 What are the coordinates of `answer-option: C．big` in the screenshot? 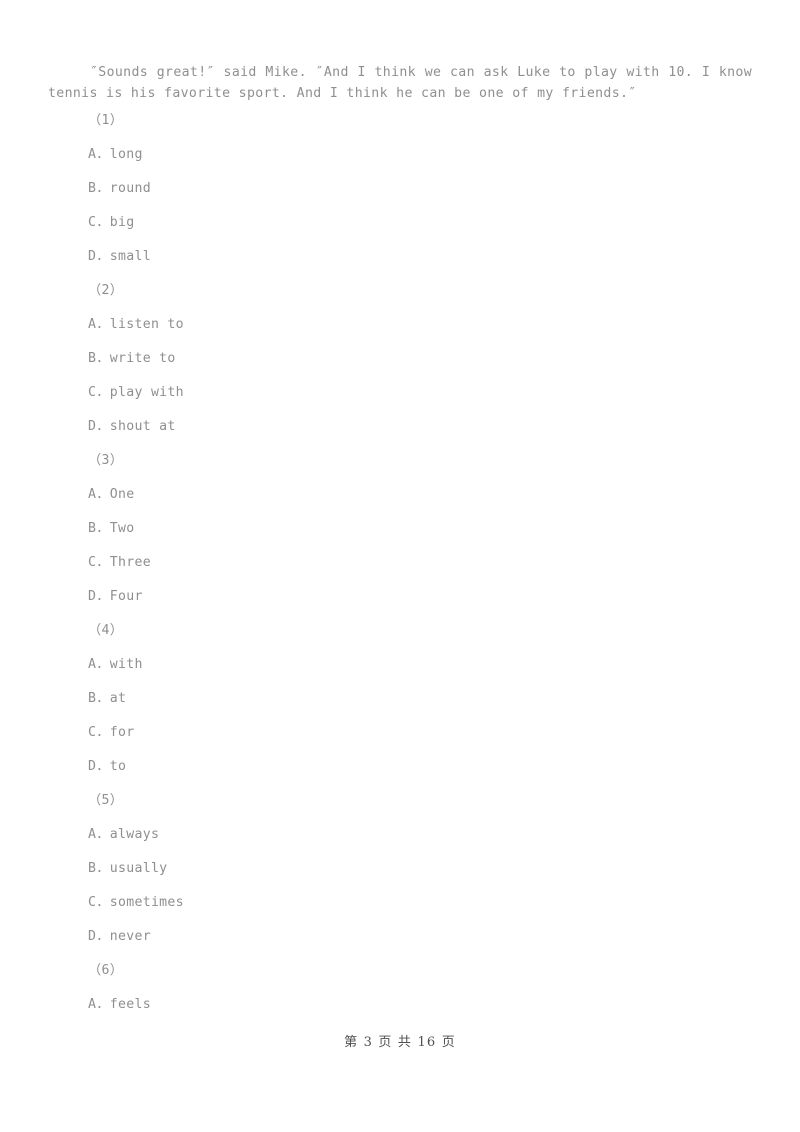 It's located at (400, 223).